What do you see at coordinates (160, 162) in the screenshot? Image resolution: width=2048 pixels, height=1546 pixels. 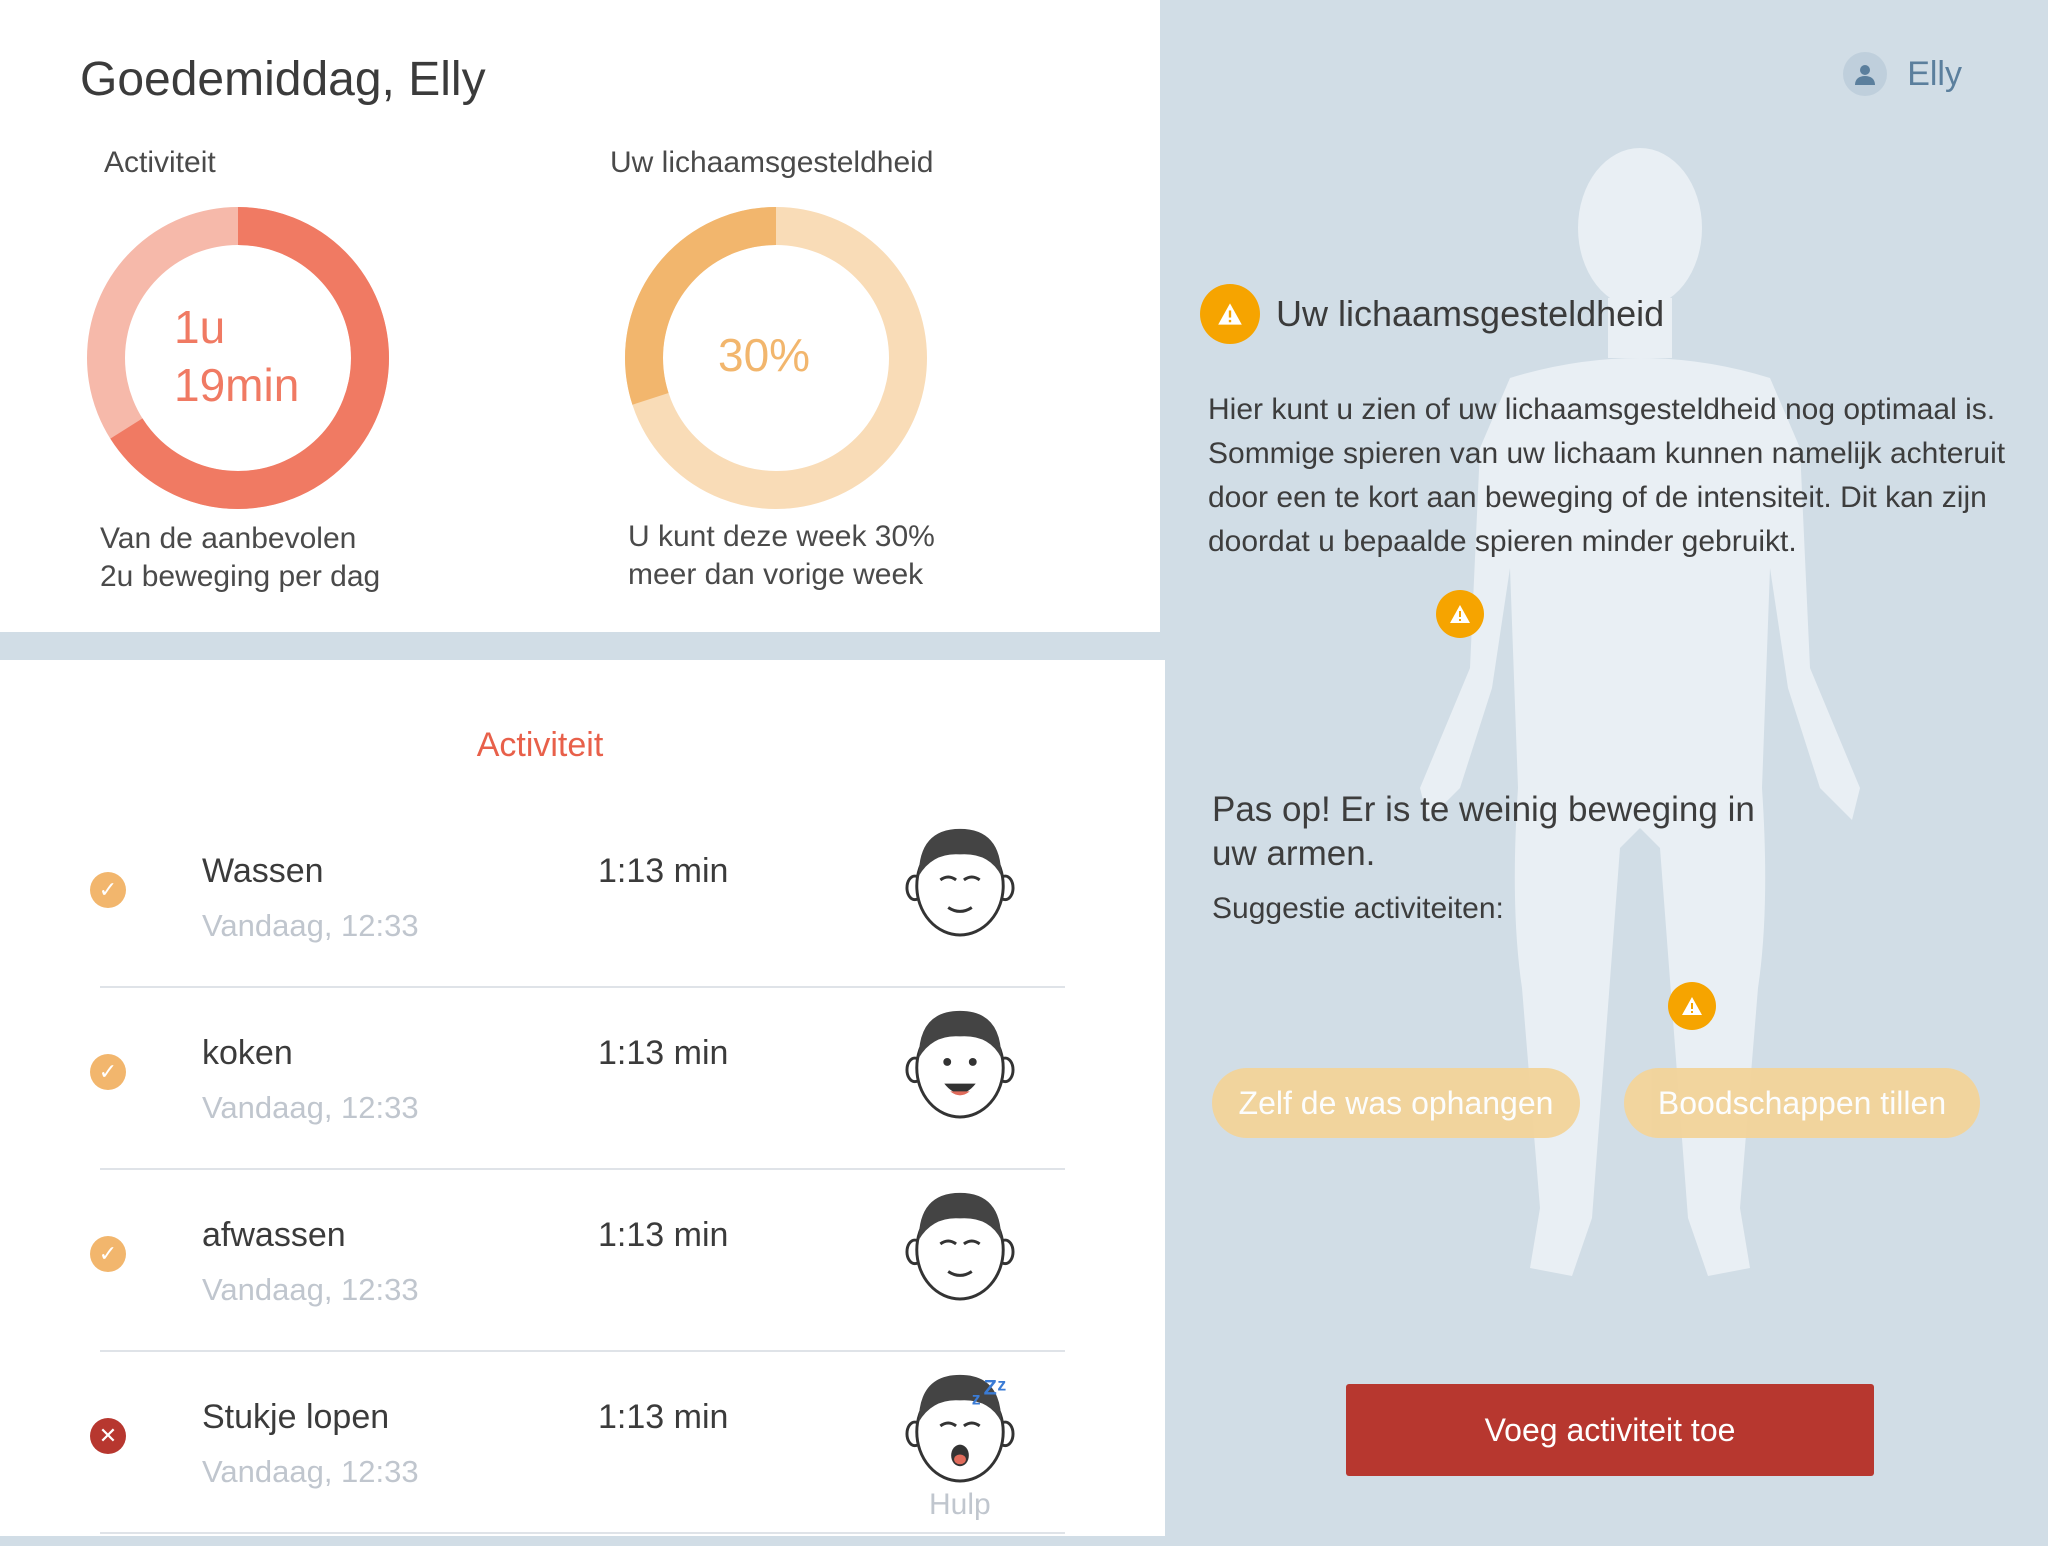 I see `activity-ring-title: Activiteit` at bounding box center [160, 162].